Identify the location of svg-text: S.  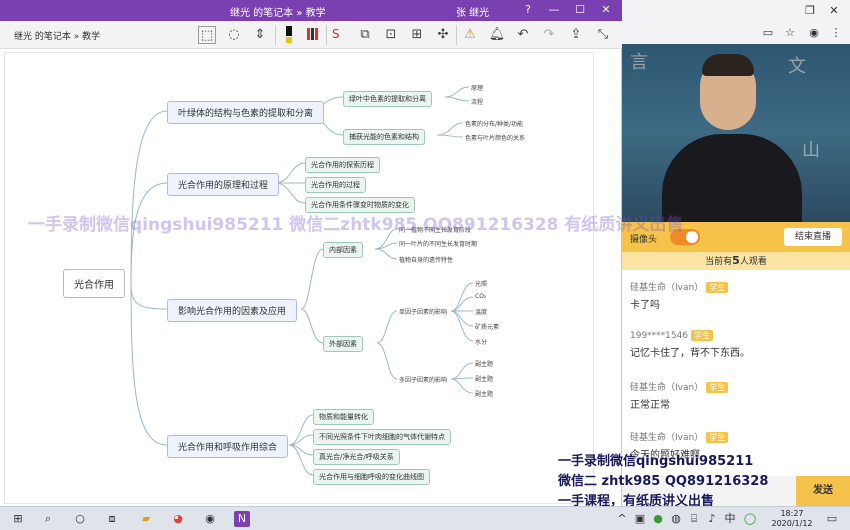
(336, 33).